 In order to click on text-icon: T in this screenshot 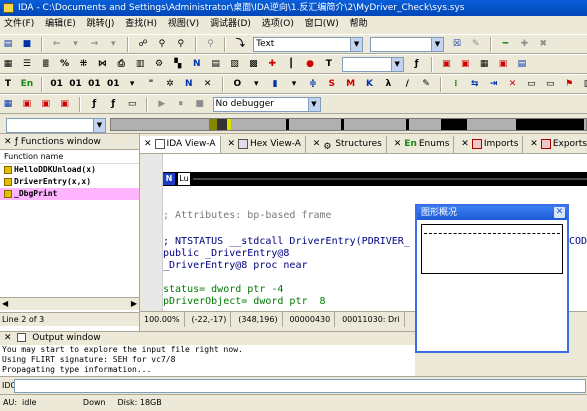, I will do `click(8, 84)`.